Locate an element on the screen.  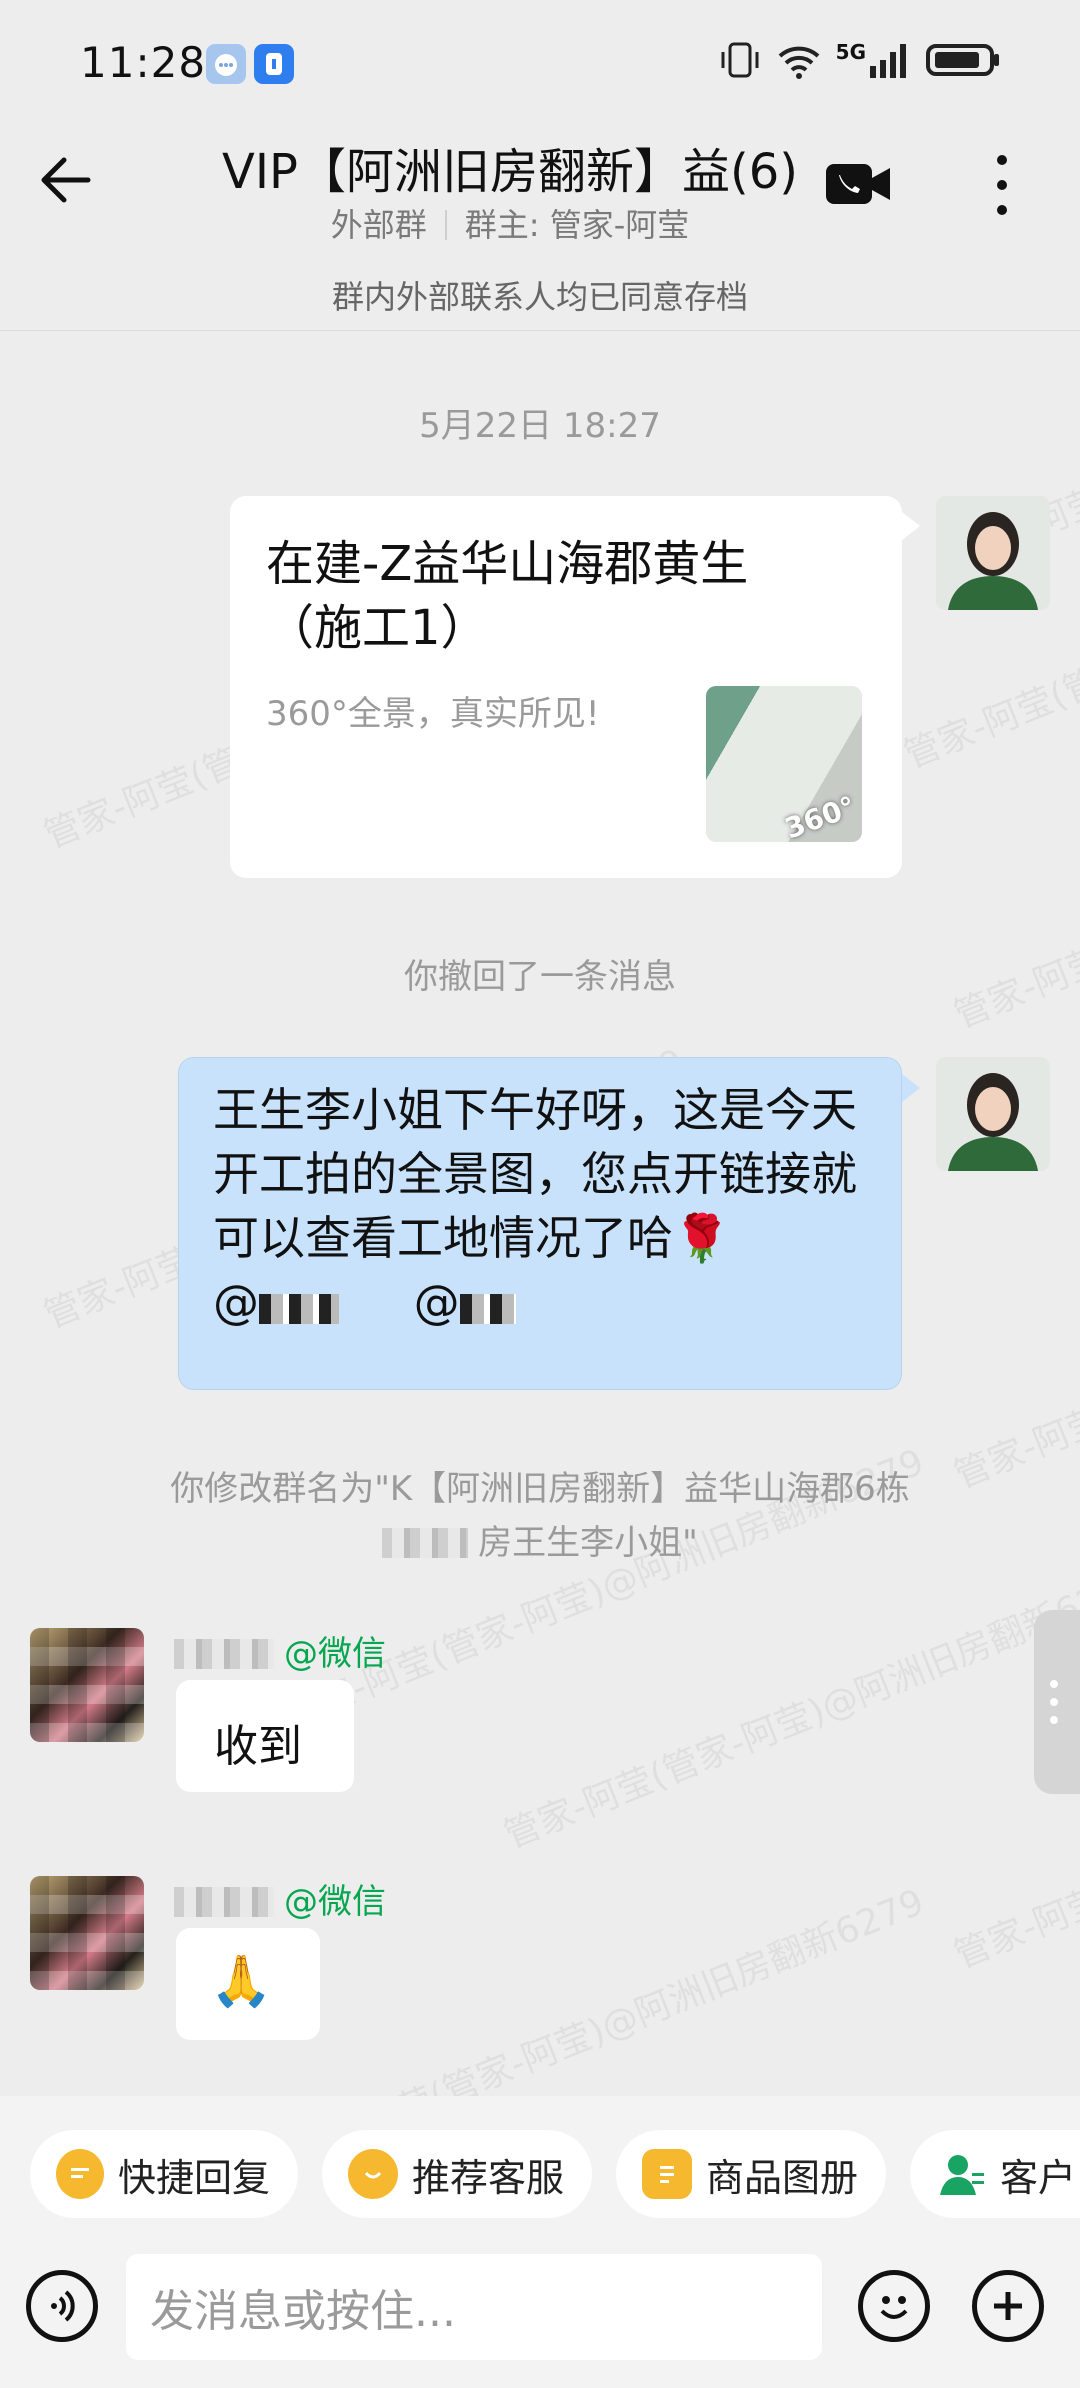
incoming-message-text: 收到 is located at coordinates (258, 1746).